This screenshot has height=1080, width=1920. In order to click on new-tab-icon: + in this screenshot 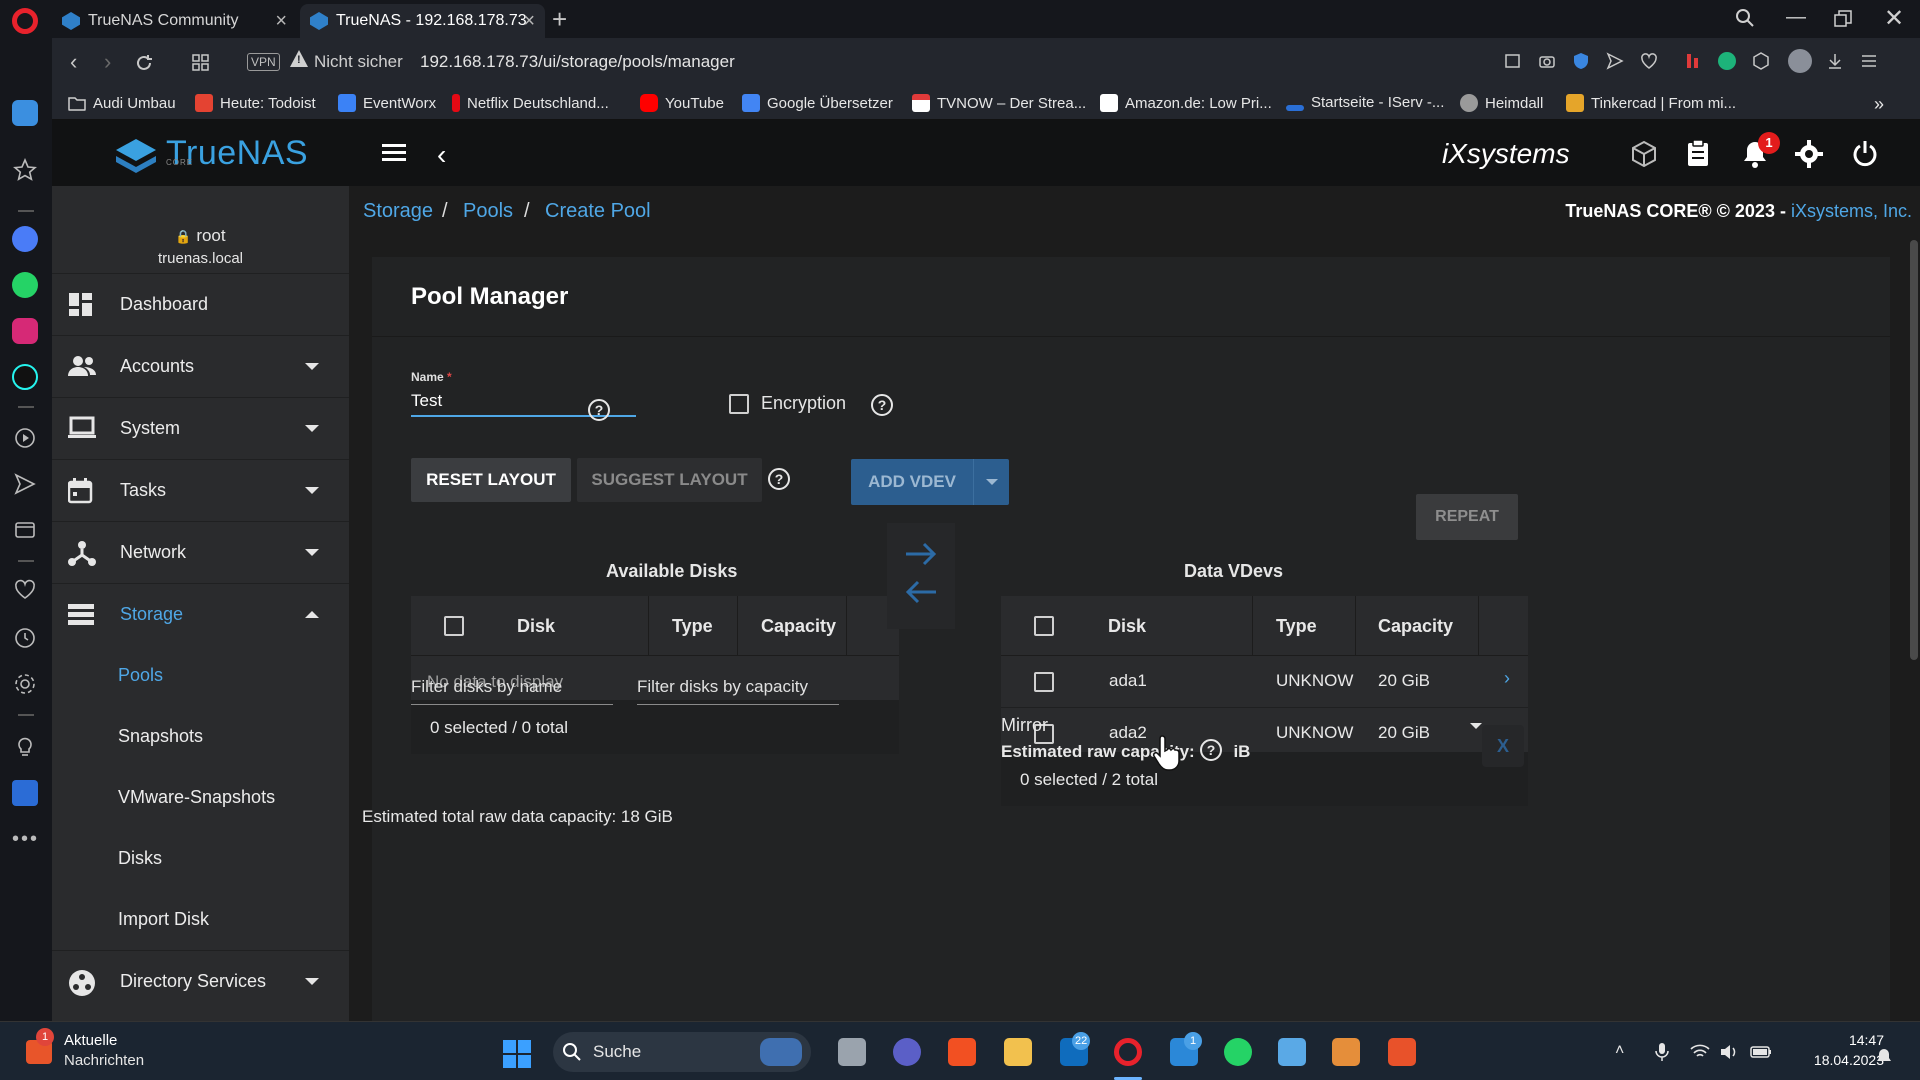, I will do `click(559, 19)`.